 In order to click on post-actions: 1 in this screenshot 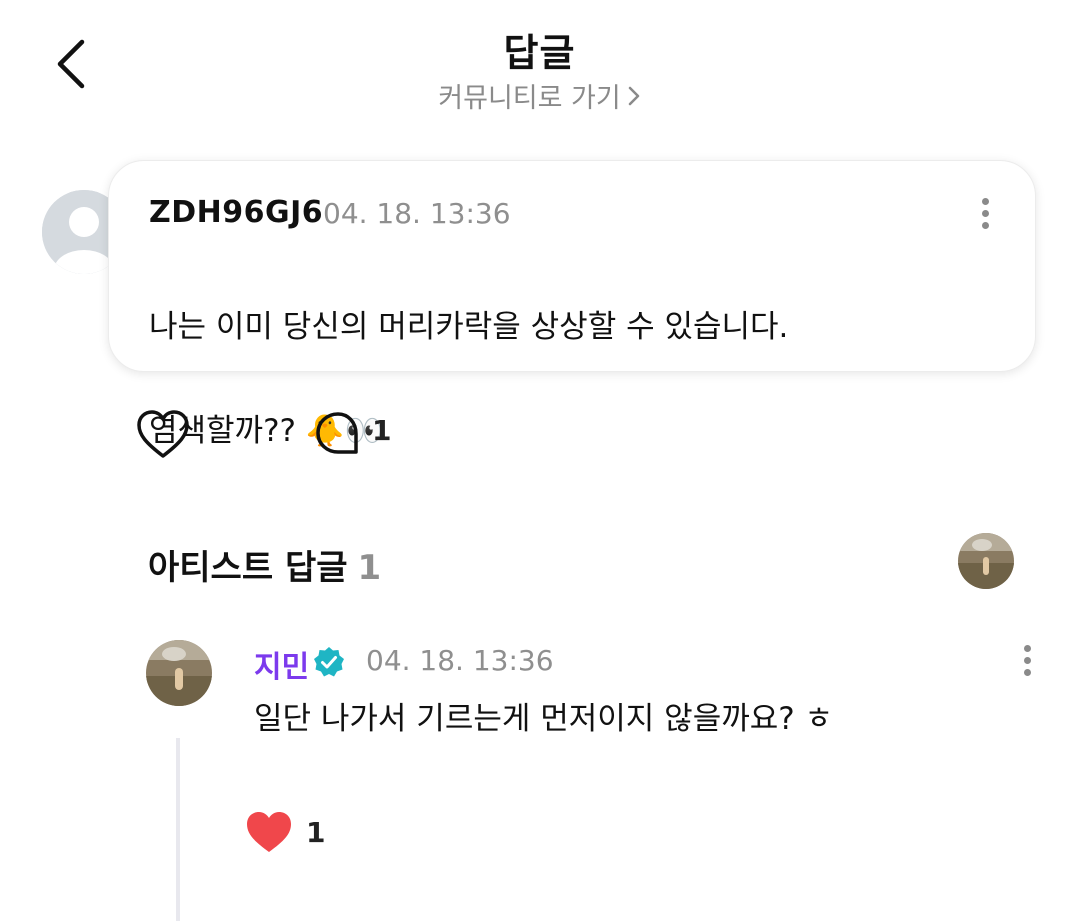, I will do `click(539, 435)`.